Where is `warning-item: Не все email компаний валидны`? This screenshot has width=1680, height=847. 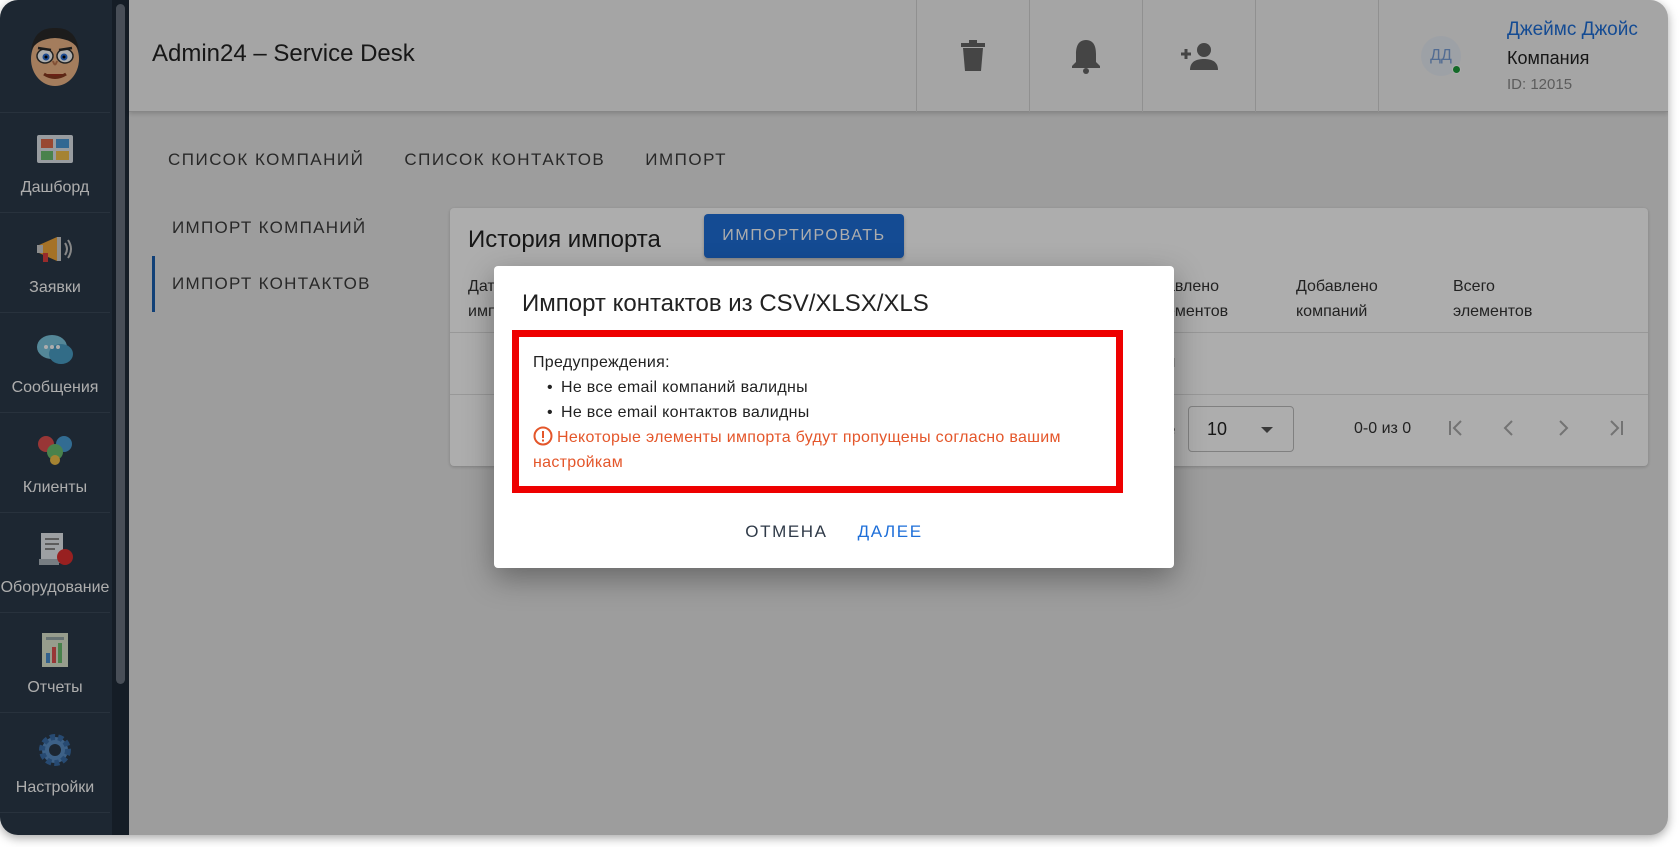
warning-item: Не все email компаний валидны is located at coordinates (824, 387).